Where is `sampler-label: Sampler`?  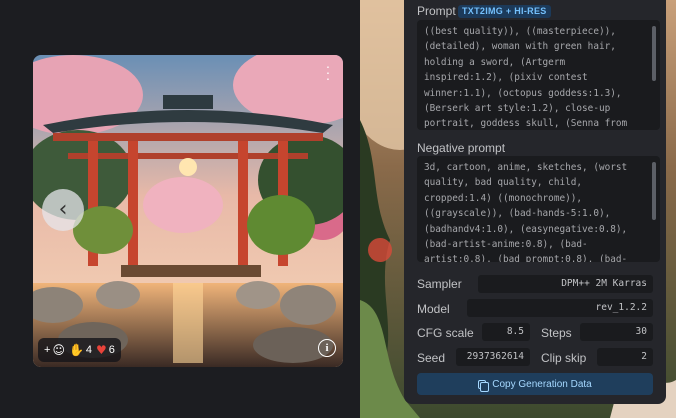 sampler-label: Sampler is located at coordinates (439, 284).